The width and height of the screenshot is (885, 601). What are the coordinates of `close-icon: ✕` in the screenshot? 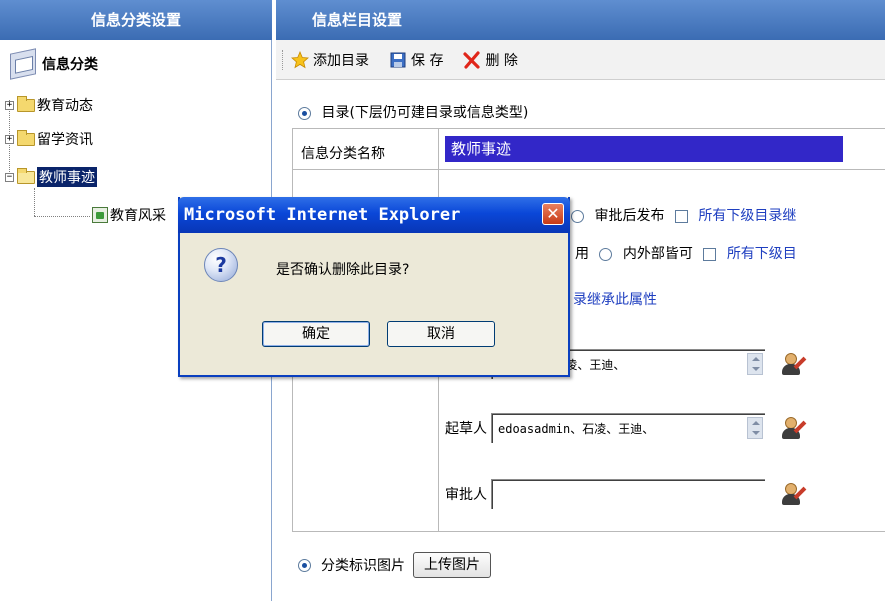 It's located at (553, 214).